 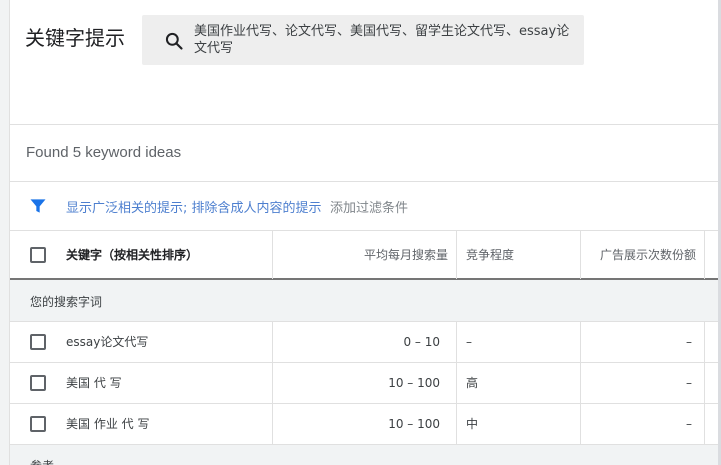 I want to click on table-row: essay论文代写 0 – 10 – –, so click(x=364, y=342).